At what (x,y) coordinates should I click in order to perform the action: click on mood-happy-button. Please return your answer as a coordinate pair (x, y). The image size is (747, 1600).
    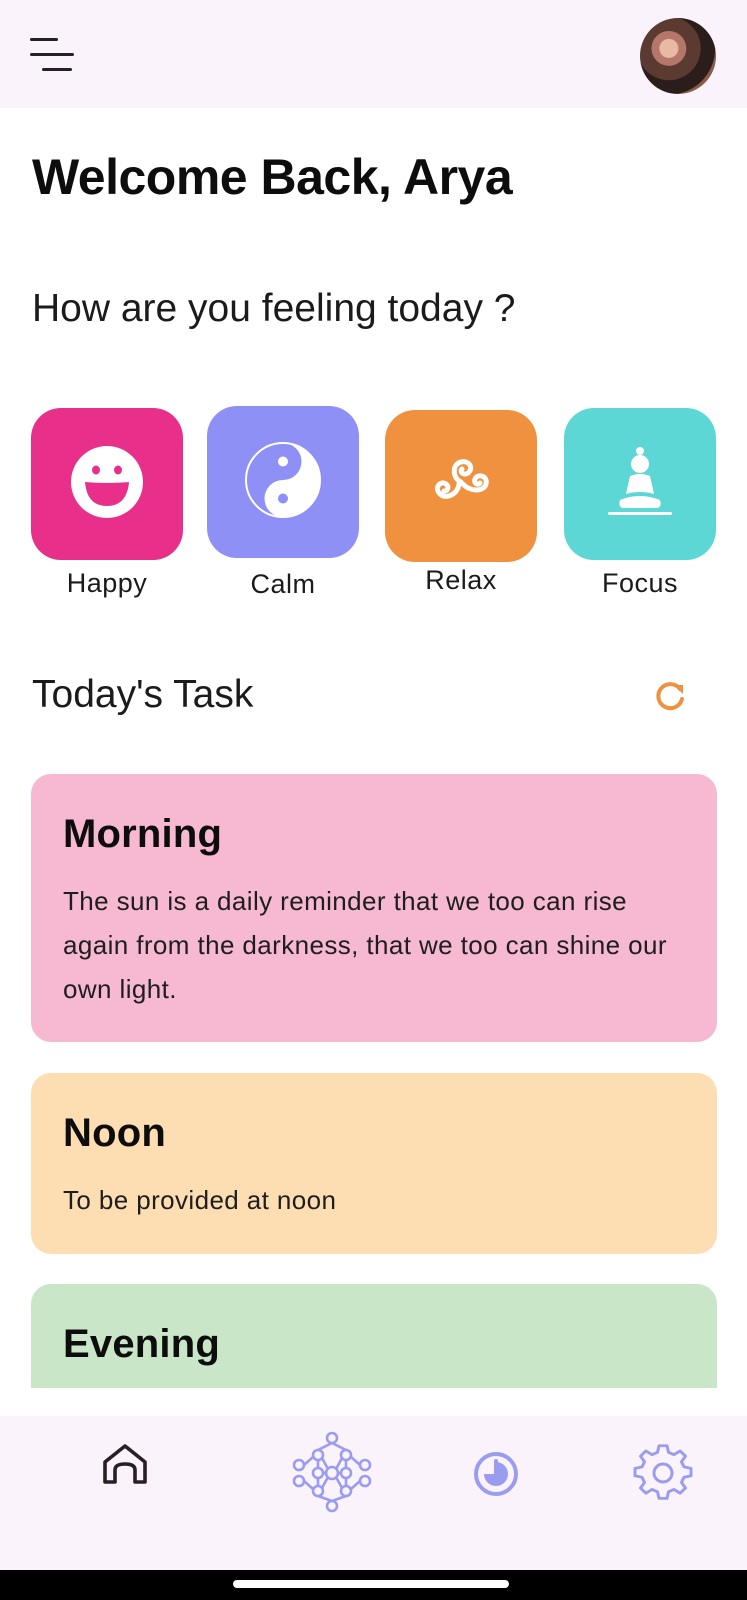
    Looking at the image, I should click on (107, 484).